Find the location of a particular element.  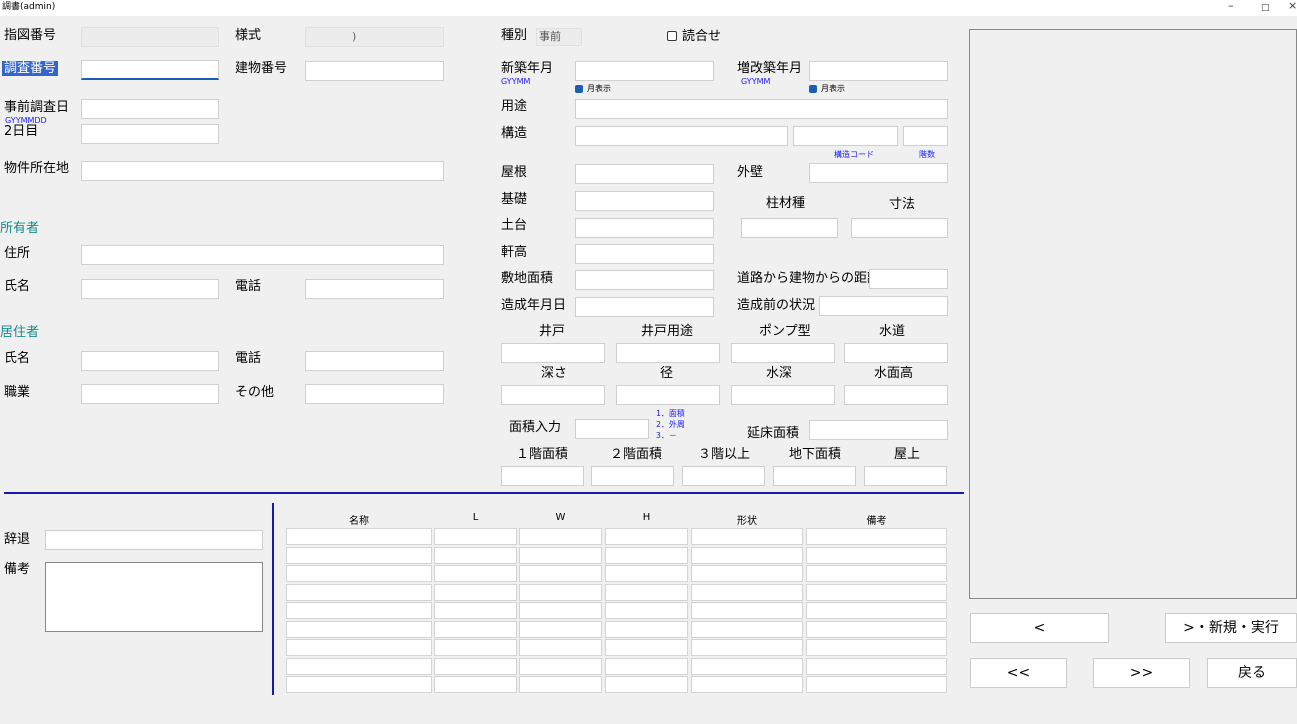

floor2-input is located at coordinates (632, 476).